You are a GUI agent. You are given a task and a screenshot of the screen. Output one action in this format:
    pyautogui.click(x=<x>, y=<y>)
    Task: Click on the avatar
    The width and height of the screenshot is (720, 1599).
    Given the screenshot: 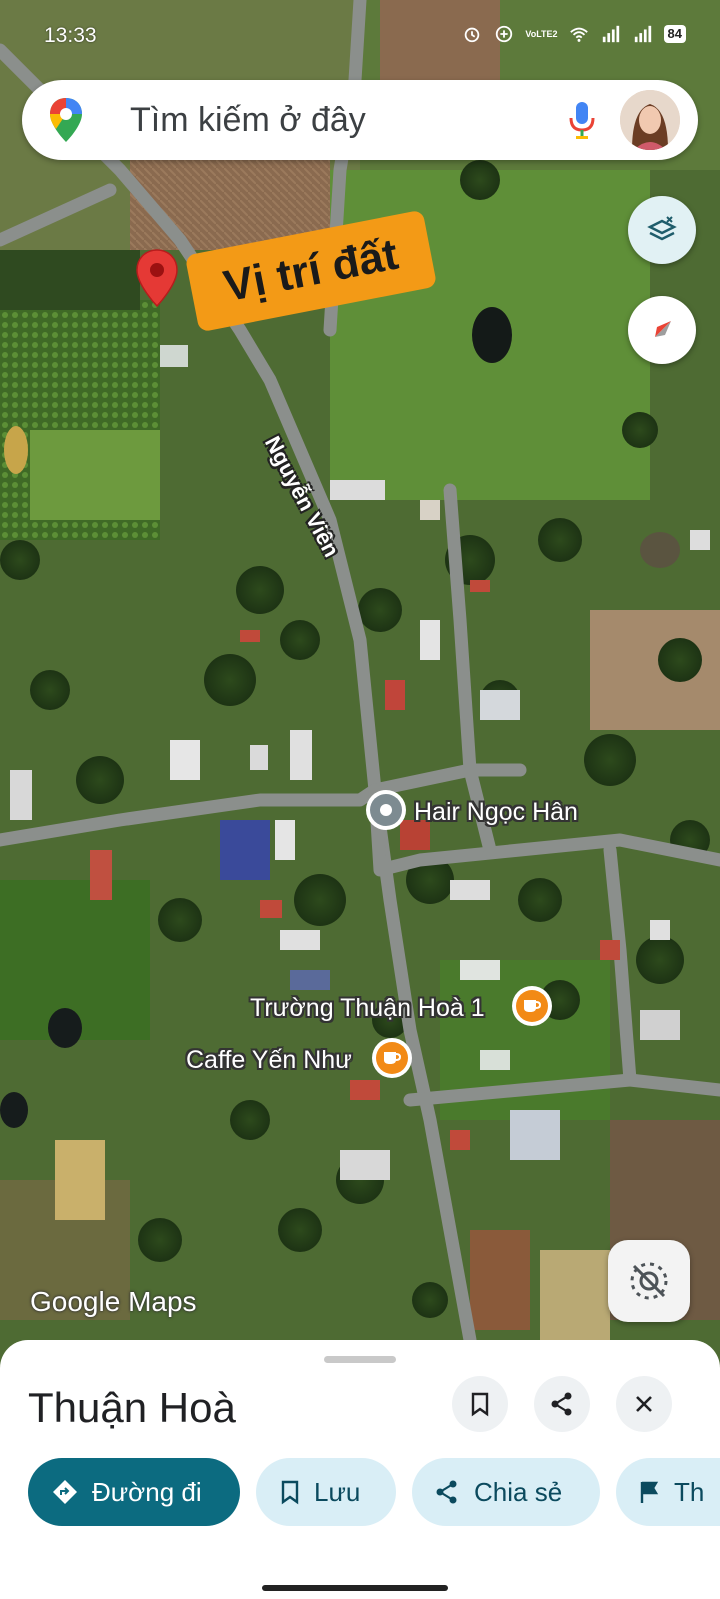 What is the action you would take?
    pyautogui.click(x=650, y=120)
    